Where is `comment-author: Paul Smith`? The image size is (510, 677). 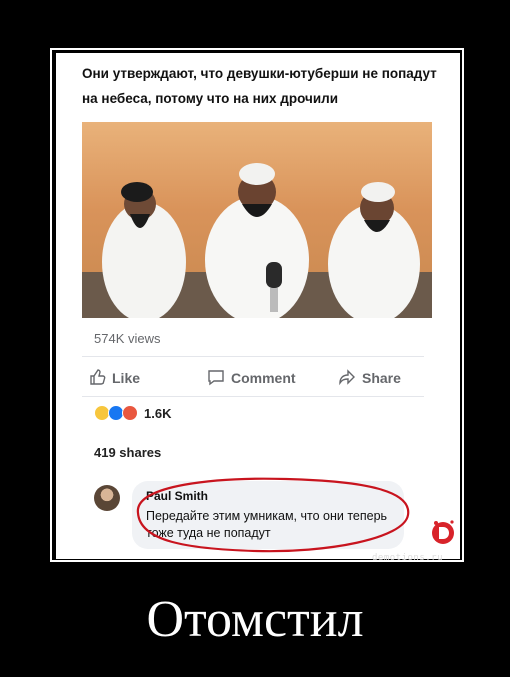 comment-author: Paul Smith is located at coordinates (177, 496).